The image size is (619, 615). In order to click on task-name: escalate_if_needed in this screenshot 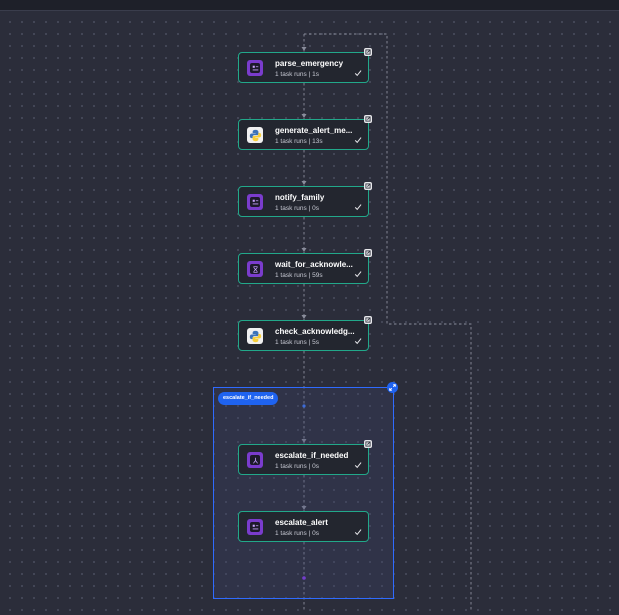, I will do `click(312, 455)`.